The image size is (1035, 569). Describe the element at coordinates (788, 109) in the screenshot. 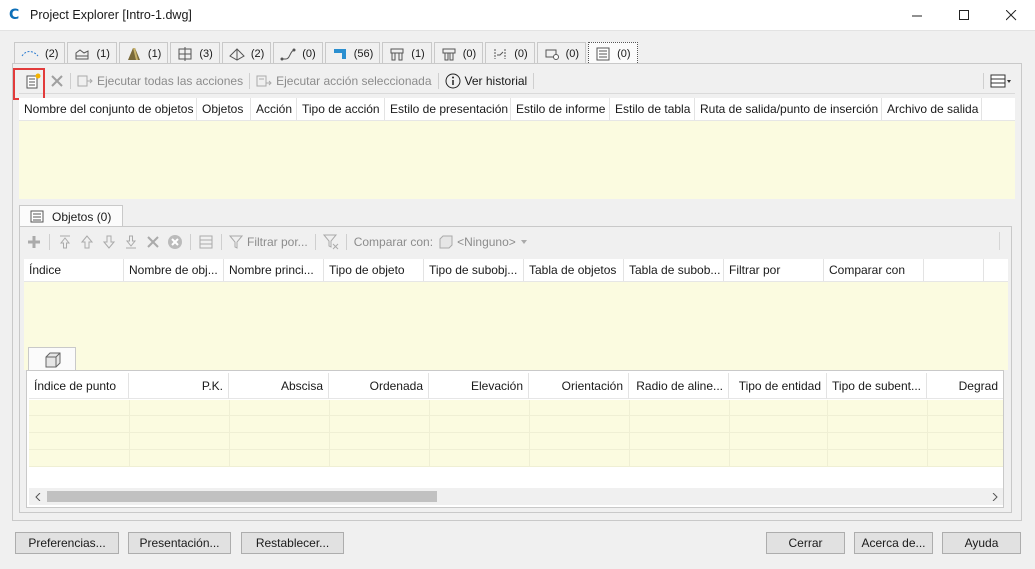

I see `column-header: Ruta de salida/punto de inserción` at that location.